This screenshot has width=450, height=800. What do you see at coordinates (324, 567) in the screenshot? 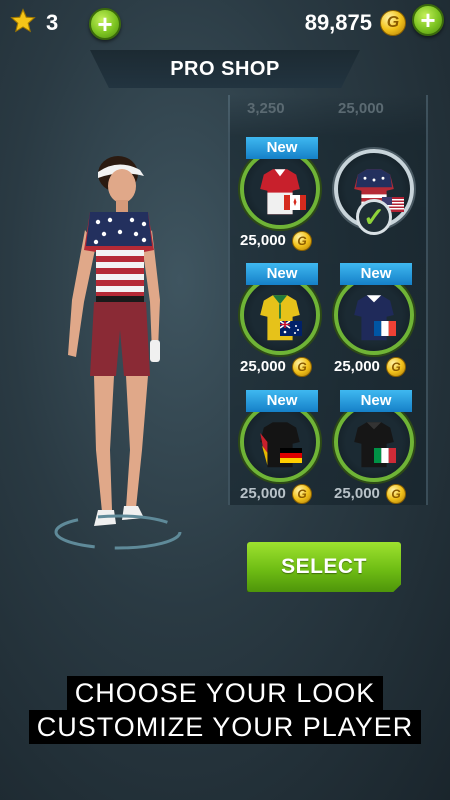
I see `select-button: SELECT` at bounding box center [324, 567].